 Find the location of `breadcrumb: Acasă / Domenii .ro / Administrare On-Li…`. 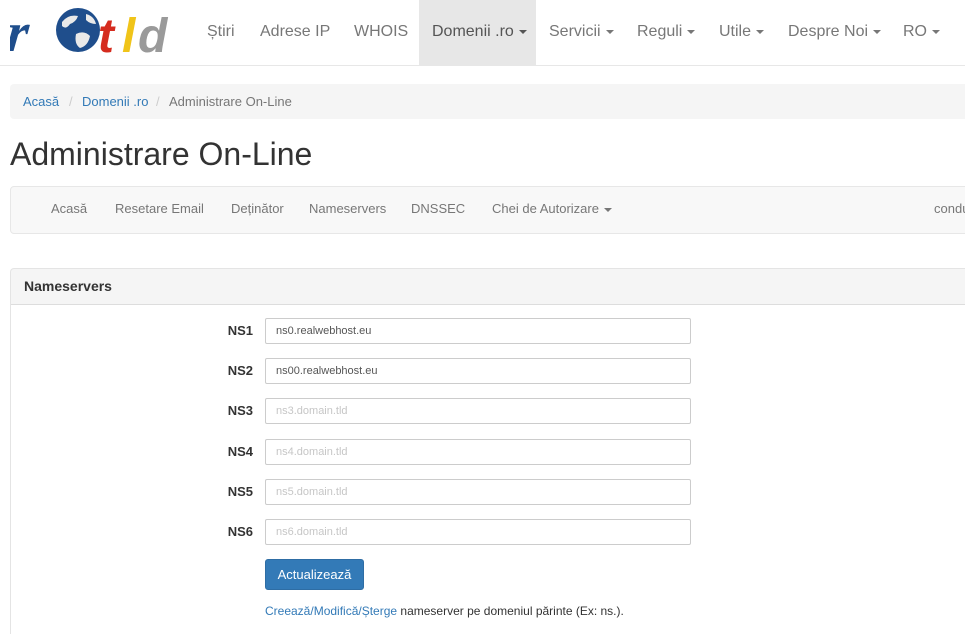

breadcrumb: Acasă / Domenii .ro / Administrare On-Li… is located at coordinates (487, 101).